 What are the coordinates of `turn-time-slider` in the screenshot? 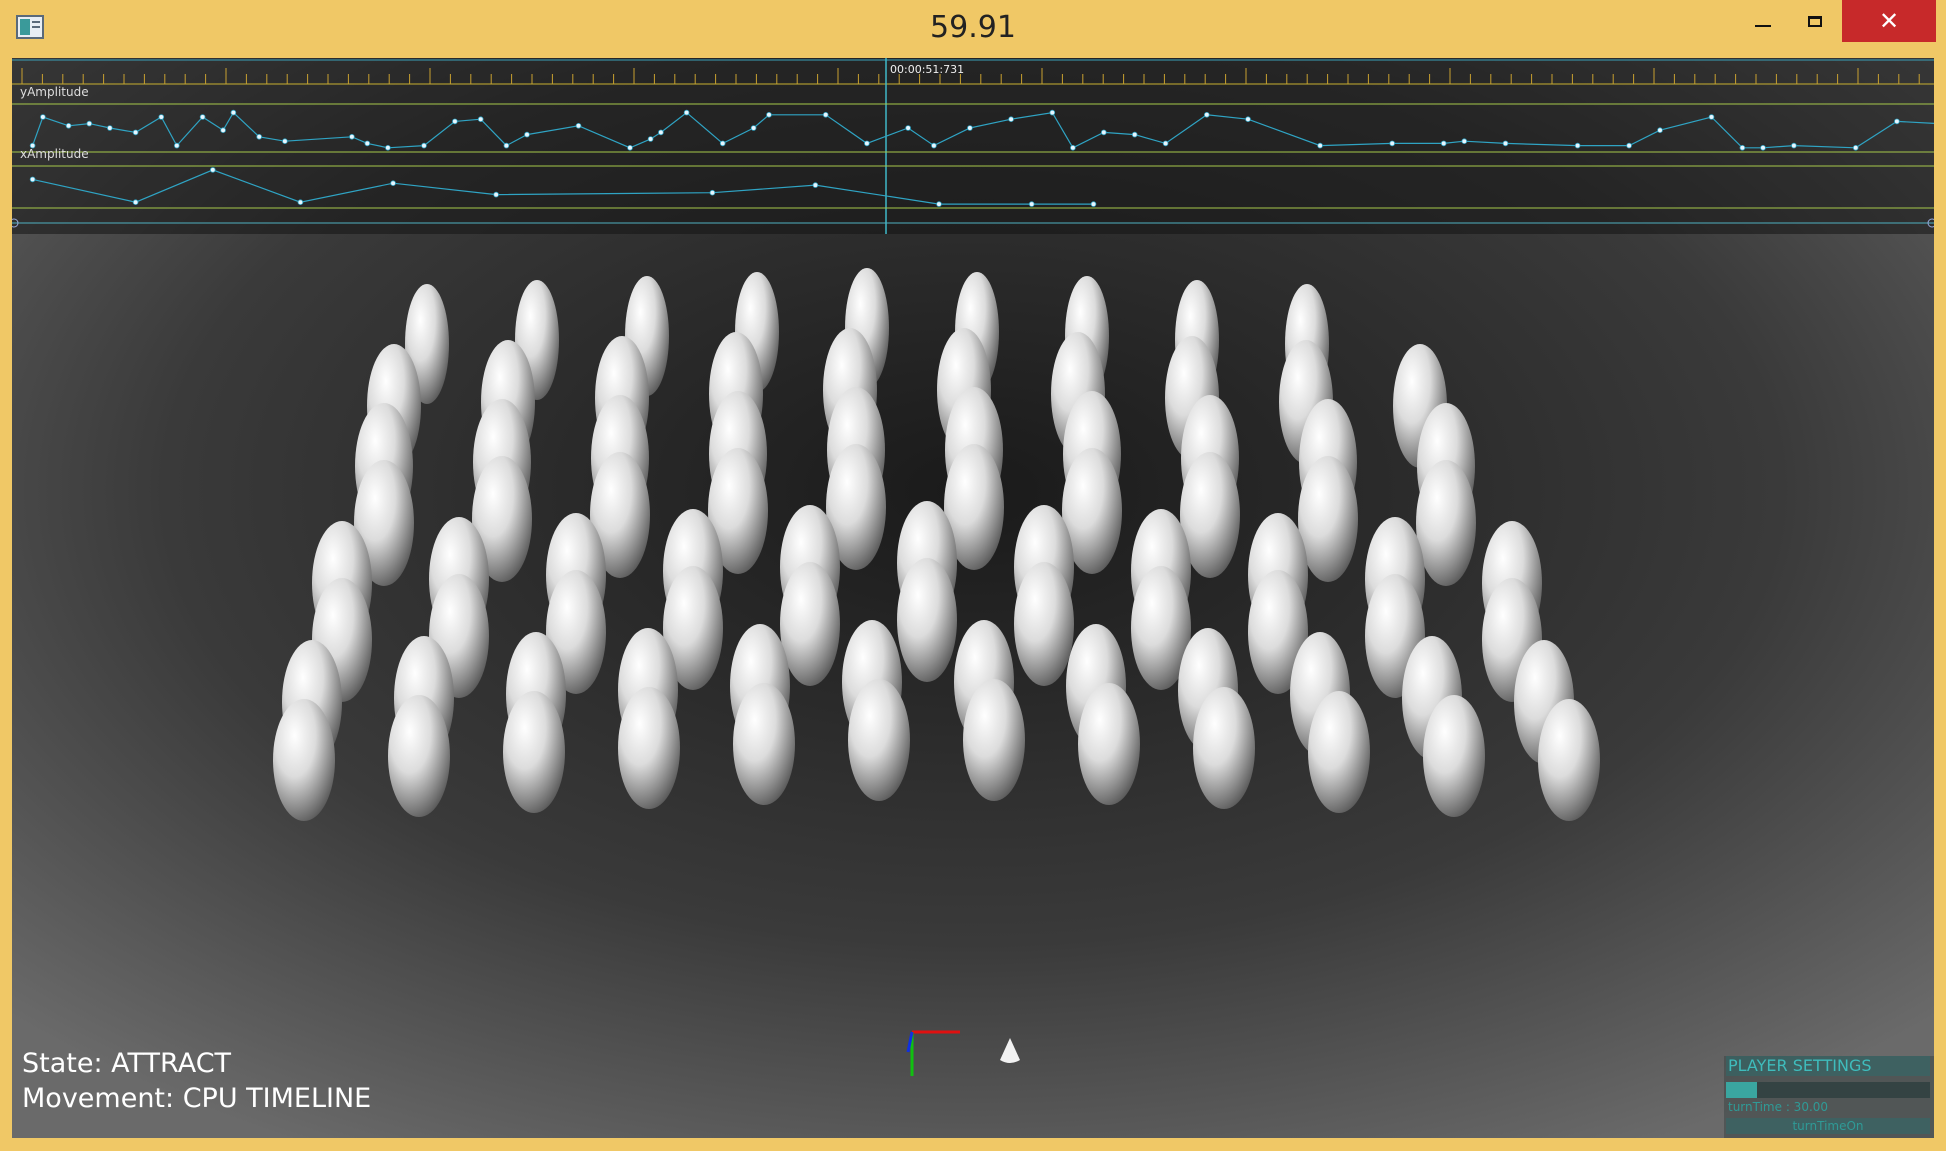 It's located at (1828, 1090).